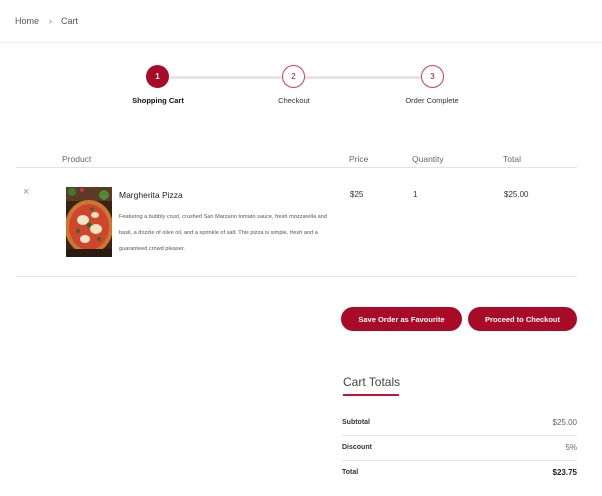  I want to click on total-row: Total $23.75, so click(459, 473).